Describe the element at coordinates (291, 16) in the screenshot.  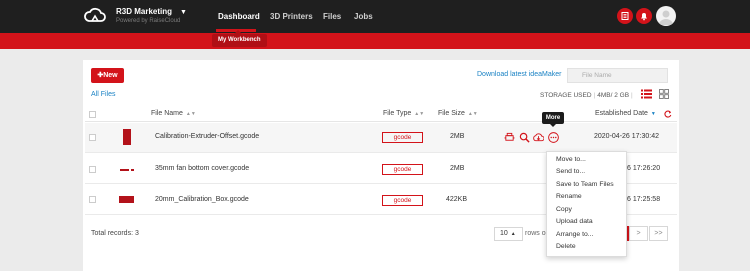
I see `nav-3d-printers: 3D Printers` at that location.